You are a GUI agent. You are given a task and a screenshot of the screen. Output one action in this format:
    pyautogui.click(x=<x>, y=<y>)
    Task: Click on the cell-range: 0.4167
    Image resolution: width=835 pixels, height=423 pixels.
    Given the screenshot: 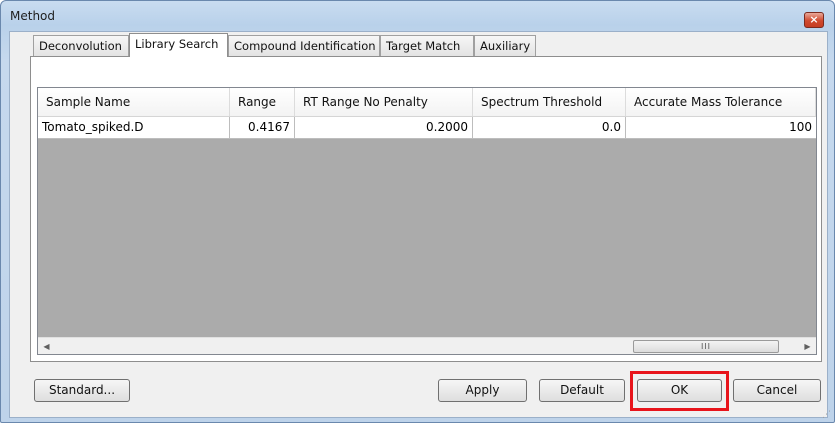 What is the action you would take?
    pyautogui.click(x=262, y=128)
    